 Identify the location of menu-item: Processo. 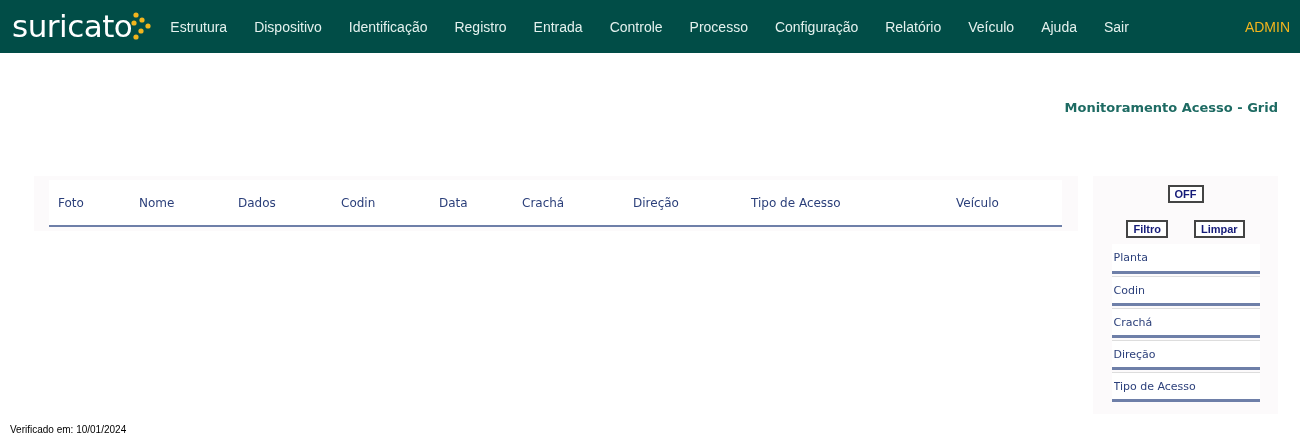
(718, 26).